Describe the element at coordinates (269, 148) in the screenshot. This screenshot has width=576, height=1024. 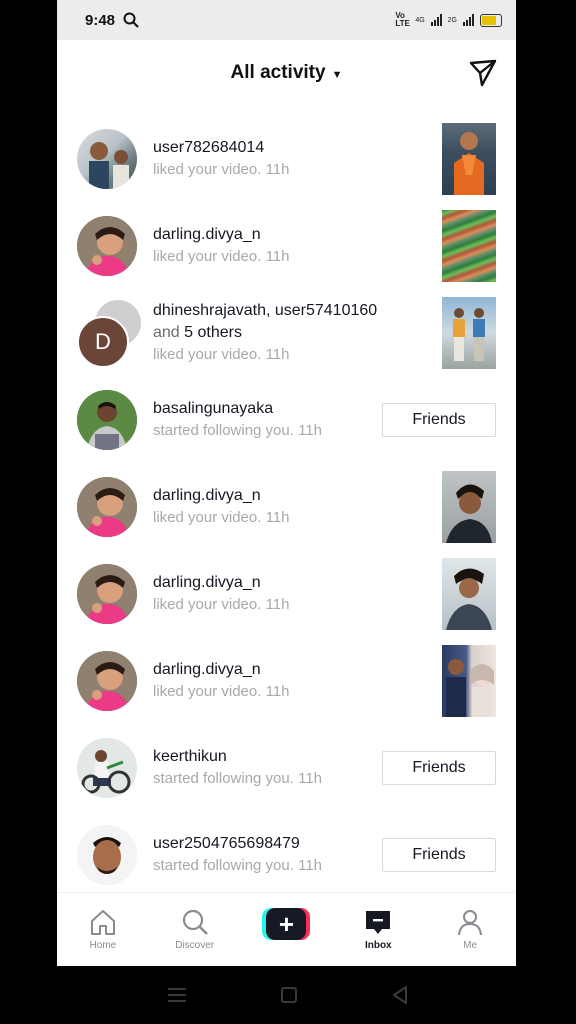
I see `username: user782684014` at that location.